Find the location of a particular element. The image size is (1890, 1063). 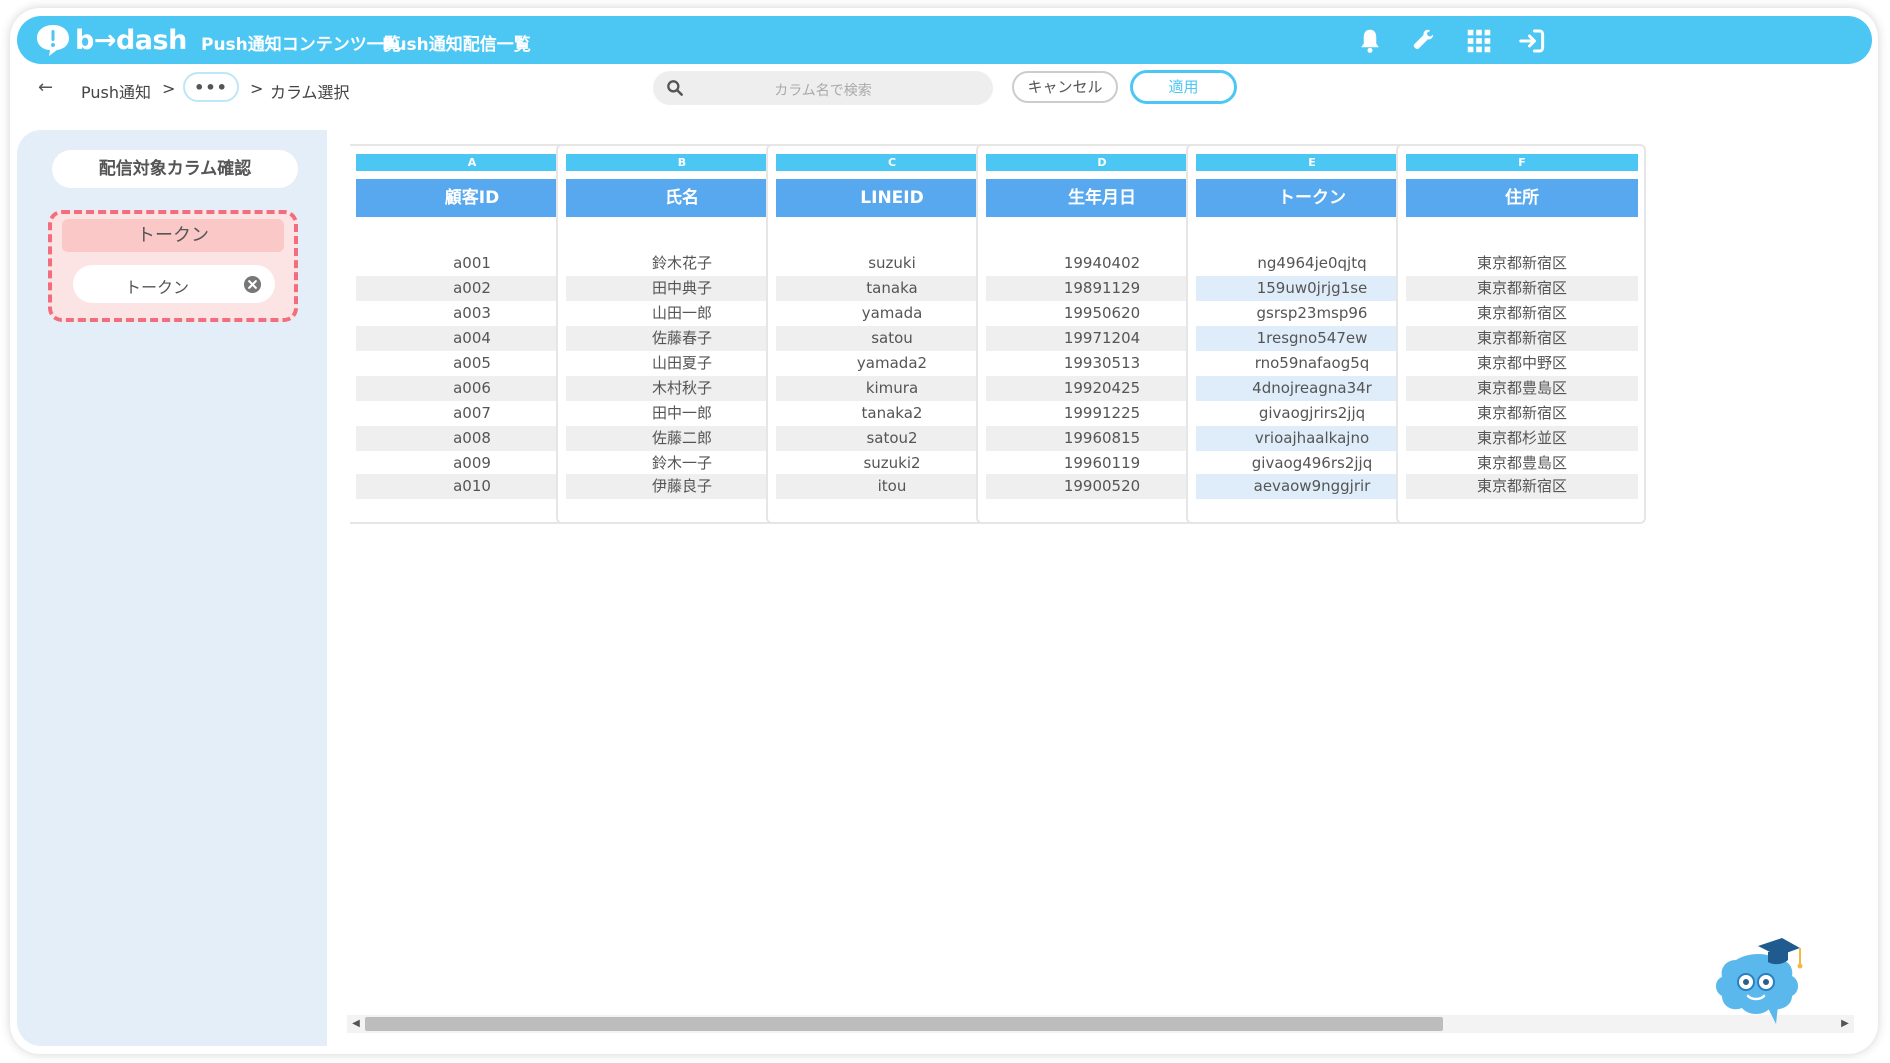

table-cell: 19900520 is located at coordinates (1102, 486).